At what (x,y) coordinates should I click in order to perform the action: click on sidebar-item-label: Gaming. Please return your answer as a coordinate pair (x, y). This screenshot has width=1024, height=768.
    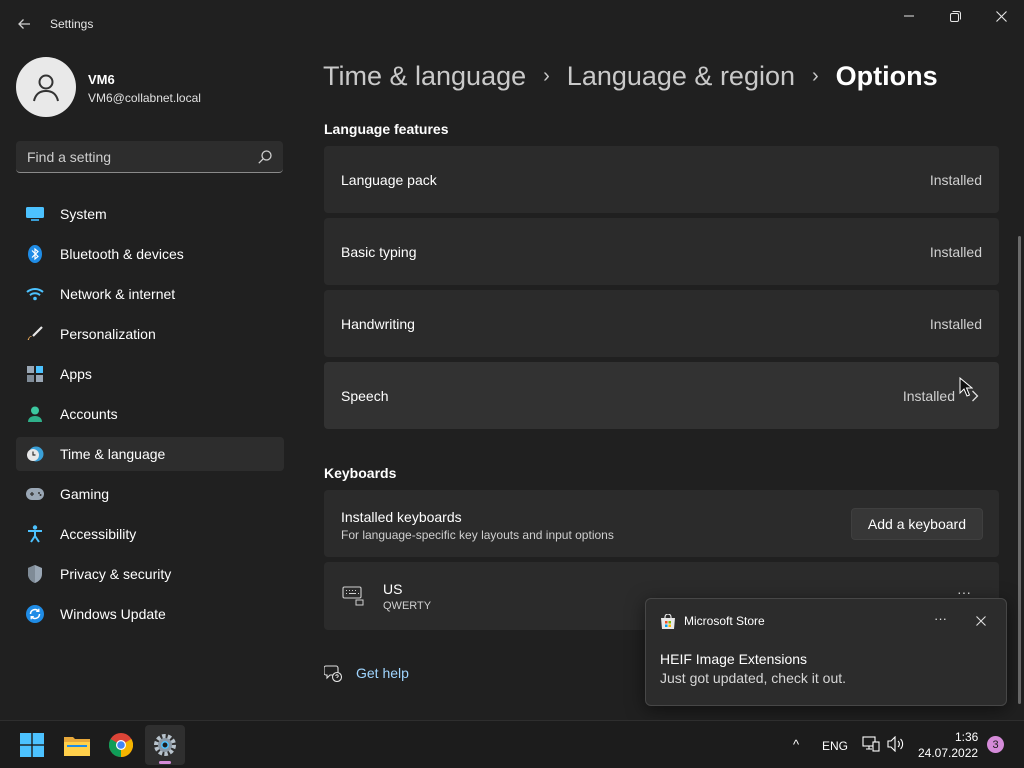
    Looking at the image, I should click on (85, 494).